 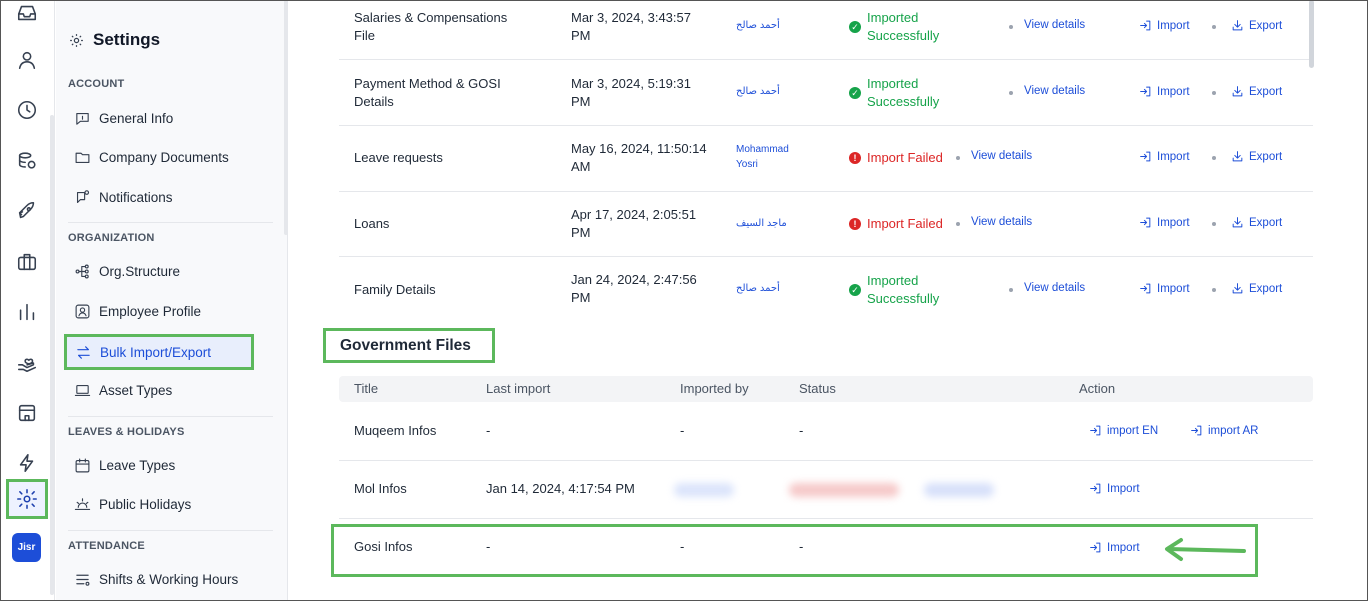 I want to click on last-import-date: Mar 3, 2024, 5:19:31 PM, so click(x=631, y=92).